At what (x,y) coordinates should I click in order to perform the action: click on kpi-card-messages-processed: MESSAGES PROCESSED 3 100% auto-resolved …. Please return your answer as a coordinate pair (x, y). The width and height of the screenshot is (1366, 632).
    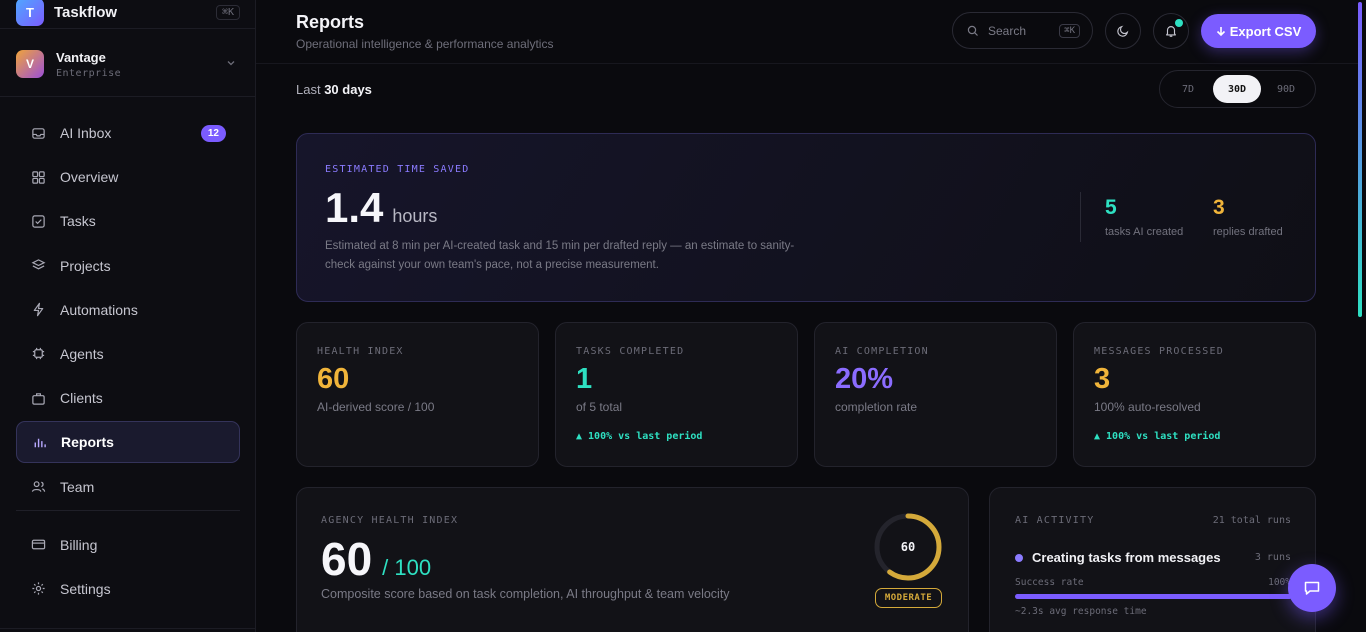
    Looking at the image, I should click on (1194, 394).